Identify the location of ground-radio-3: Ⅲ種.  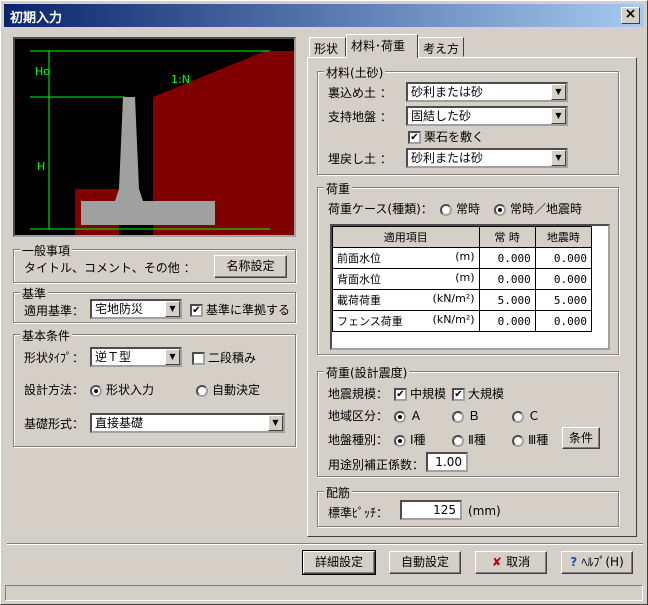
(530, 439).